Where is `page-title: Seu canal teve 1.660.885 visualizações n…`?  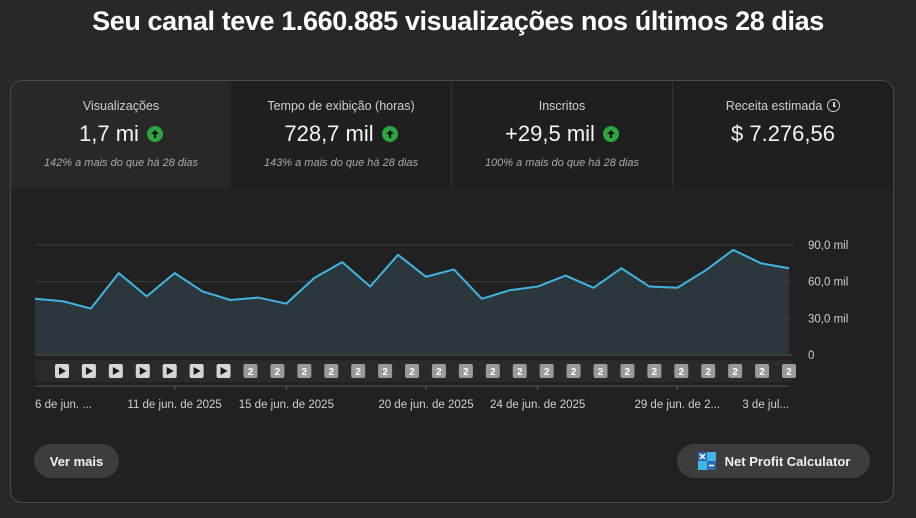
page-title: Seu canal teve 1.660.885 visualizações n… is located at coordinates (458, 21).